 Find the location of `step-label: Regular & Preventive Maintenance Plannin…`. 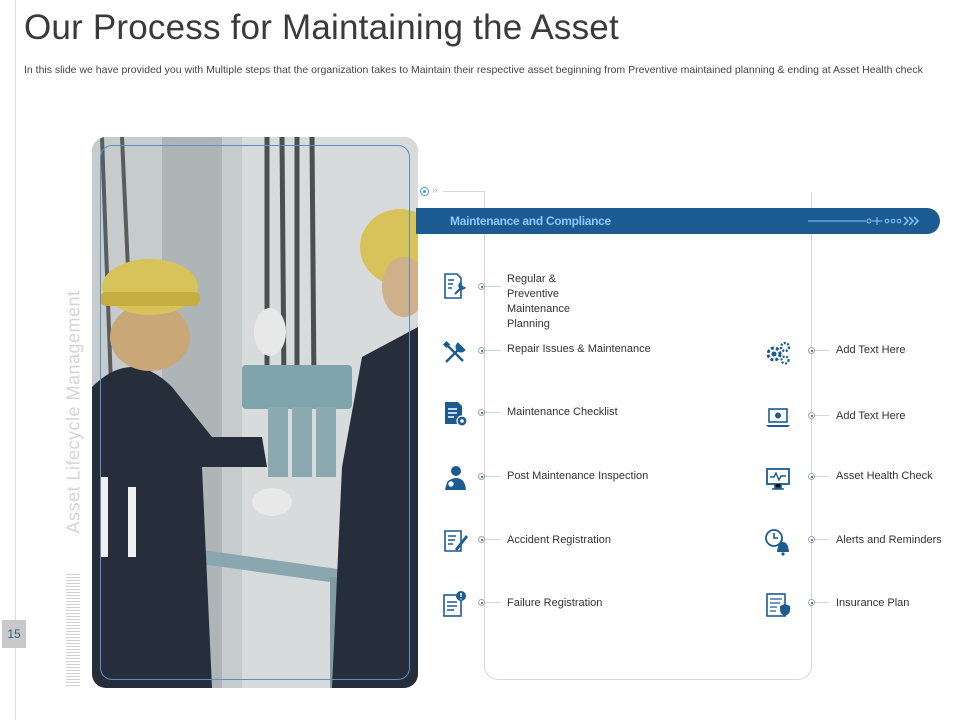

step-label: Regular & Preventive Maintenance Plannin… is located at coordinates (538, 301).